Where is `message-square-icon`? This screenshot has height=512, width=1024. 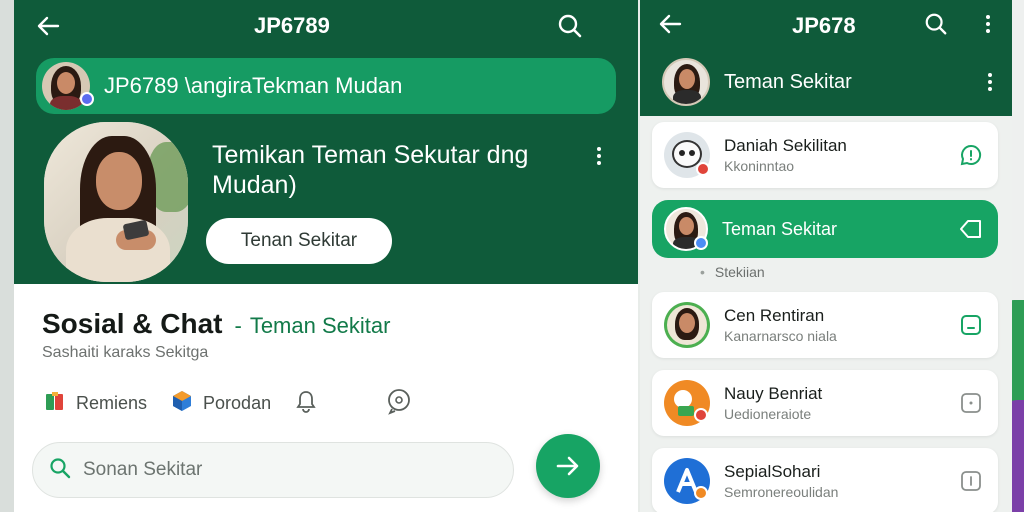
message-square-icon is located at coordinates (971, 325).